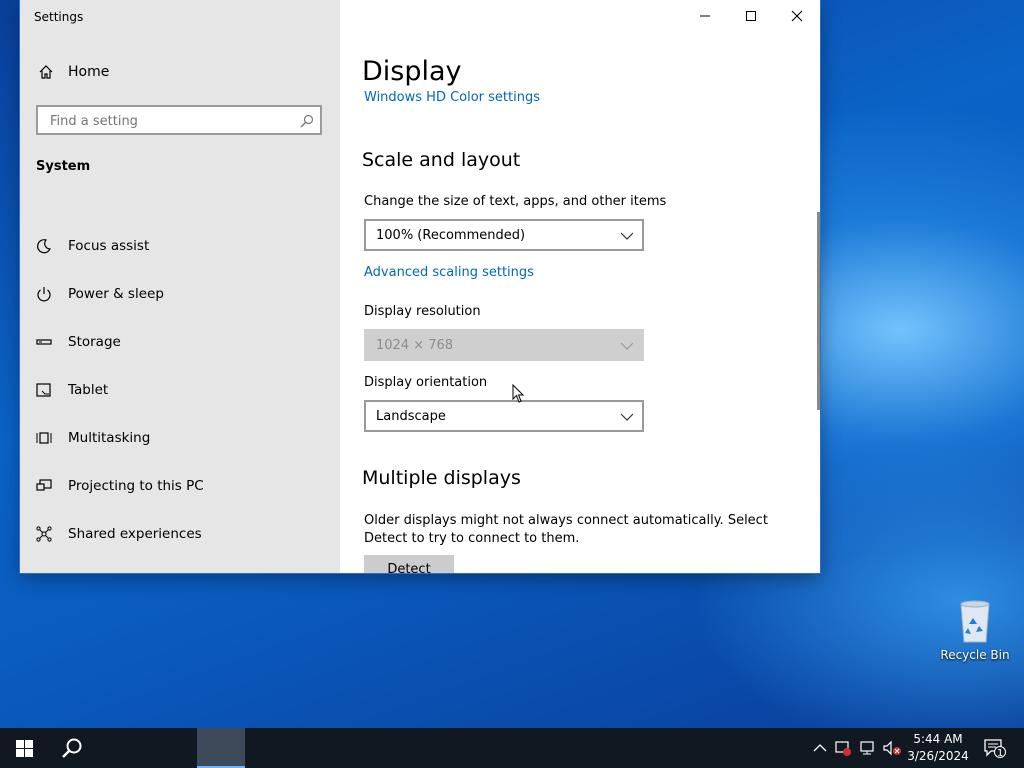 This screenshot has width=1024, height=768. What do you see at coordinates (89, 72) in the screenshot?
I see `home-label: Home` at bounding box center [89, 72].